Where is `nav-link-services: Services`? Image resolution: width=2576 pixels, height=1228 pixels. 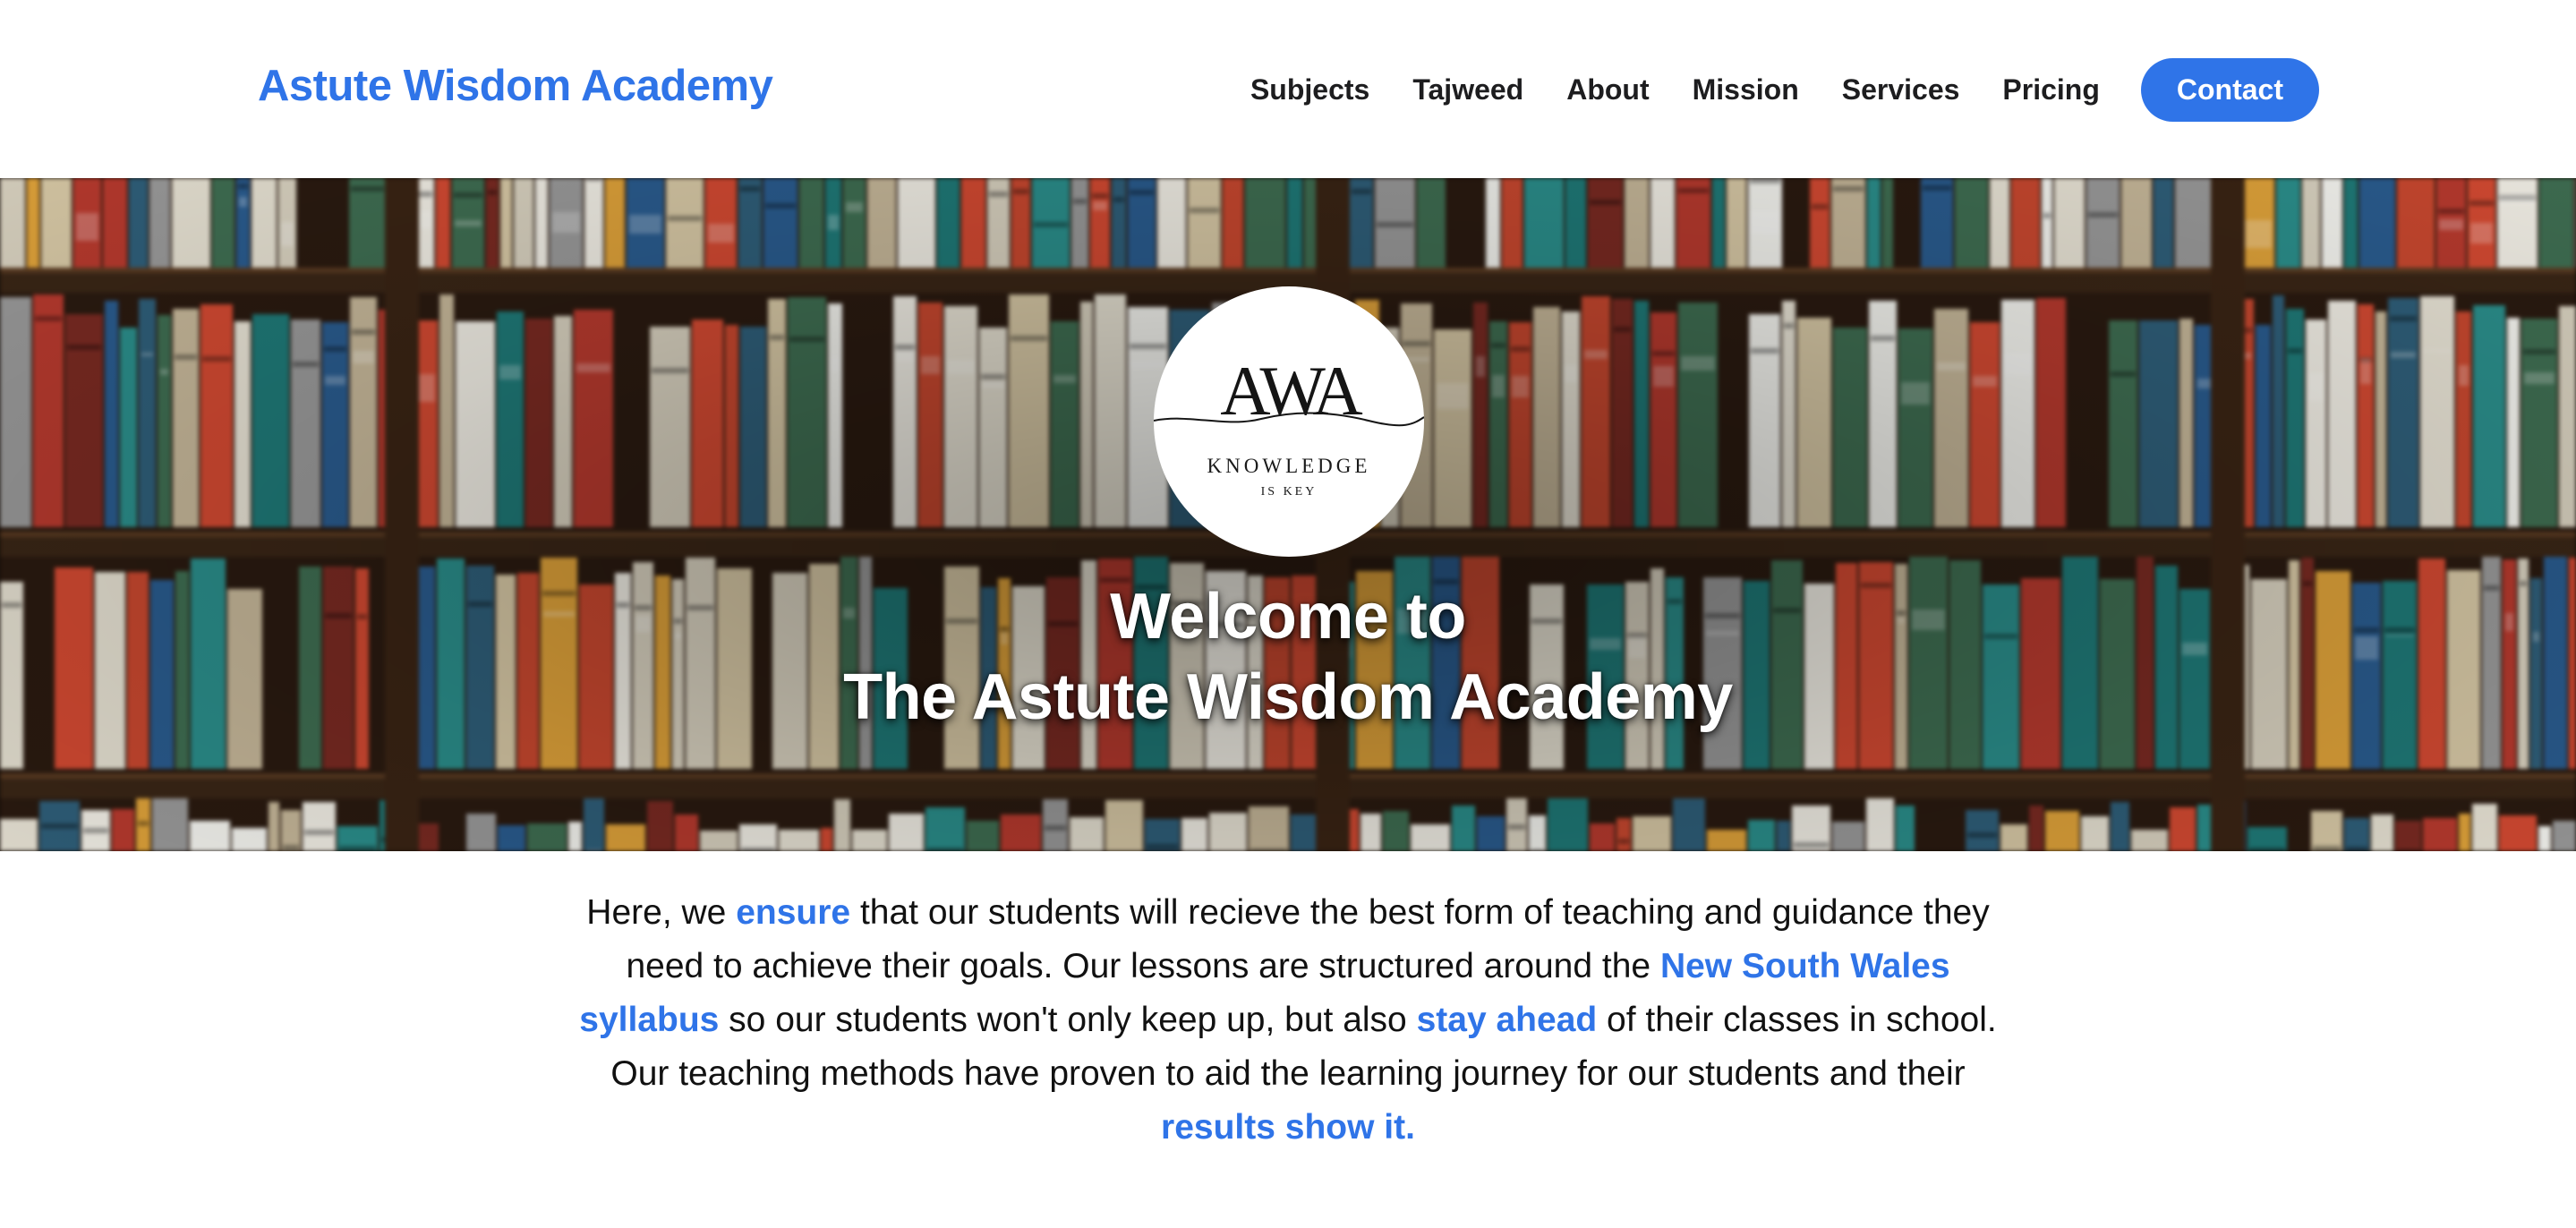
nav-link-services: Services is located at coordinates (1901, 90).